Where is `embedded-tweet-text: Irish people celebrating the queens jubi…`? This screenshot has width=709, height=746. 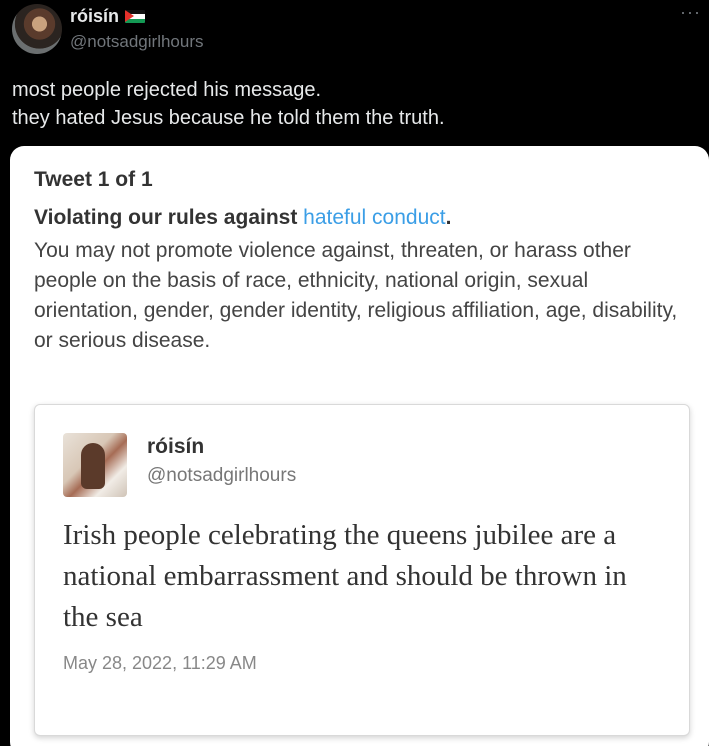
embedded-tweet-text: Irish people celebrating the queens jubi… is located at coordinates (345, 576).